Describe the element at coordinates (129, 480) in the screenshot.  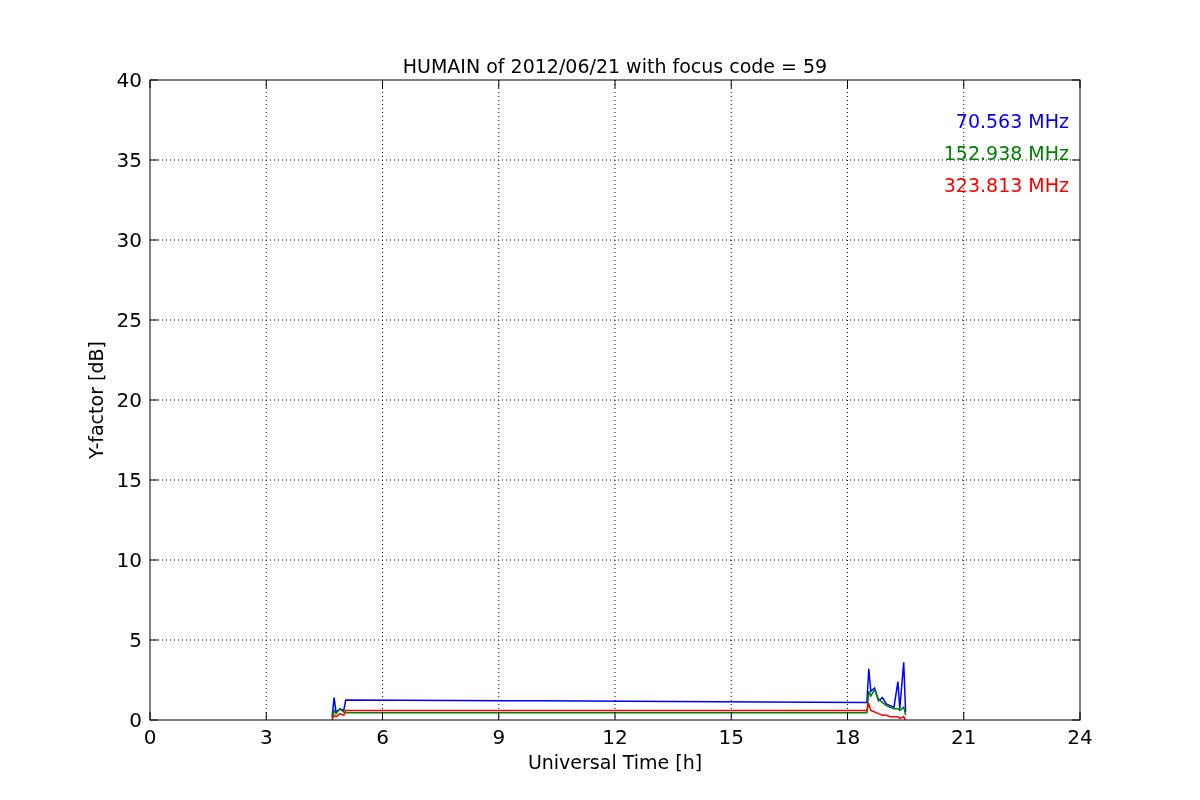
I see `y-tick-label: 15` at that location.